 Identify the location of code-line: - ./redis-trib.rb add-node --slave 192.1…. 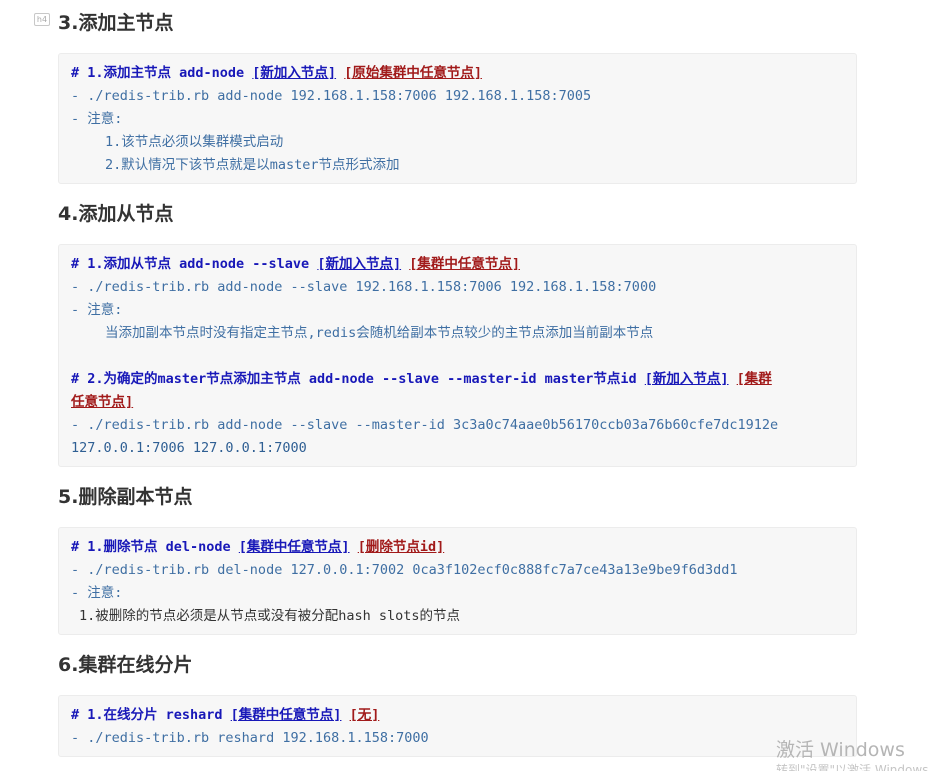
(364, 287).